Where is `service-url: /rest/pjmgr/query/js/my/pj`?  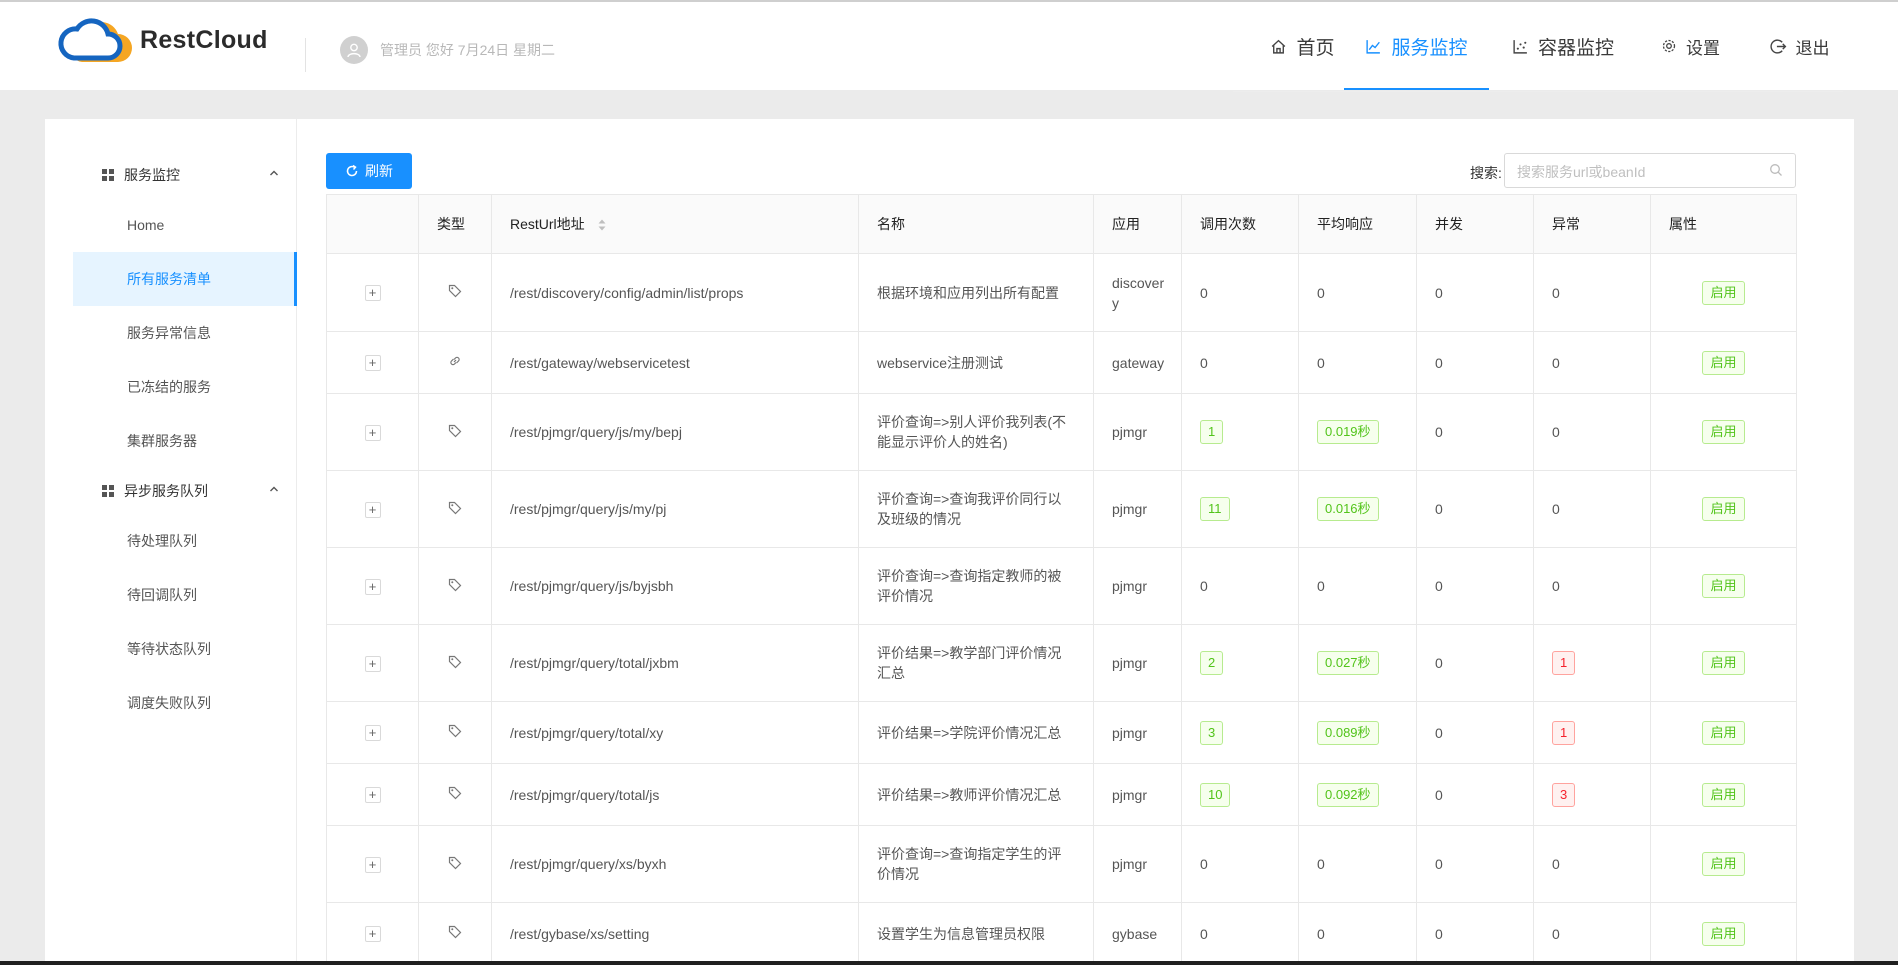 service-url: /rest/pjmgr/query/js/my/pj is located at coordinates (588, 509).